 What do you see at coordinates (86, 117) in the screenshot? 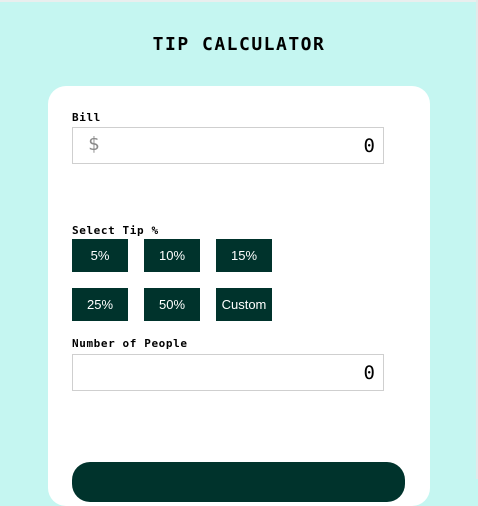
I see `bill-label: Bill` at bounding box center [86, 117].